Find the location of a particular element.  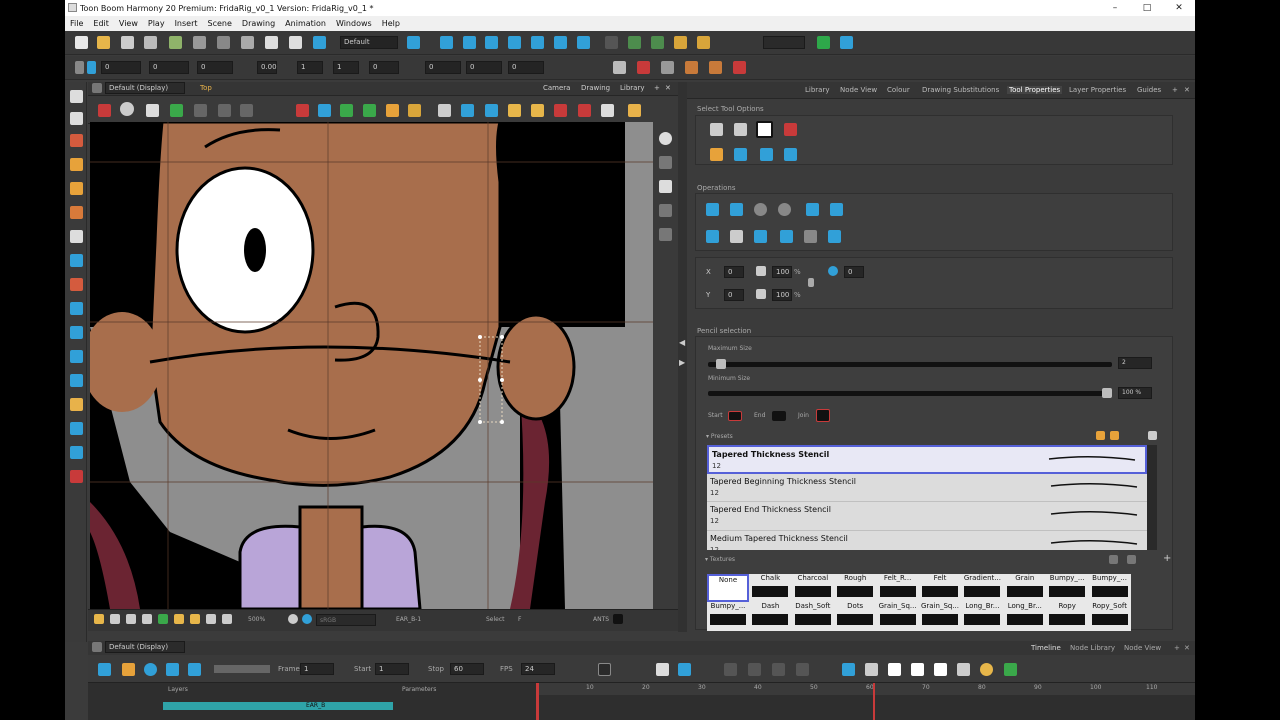

x-field: 0 is located at coordinates (121, 67).